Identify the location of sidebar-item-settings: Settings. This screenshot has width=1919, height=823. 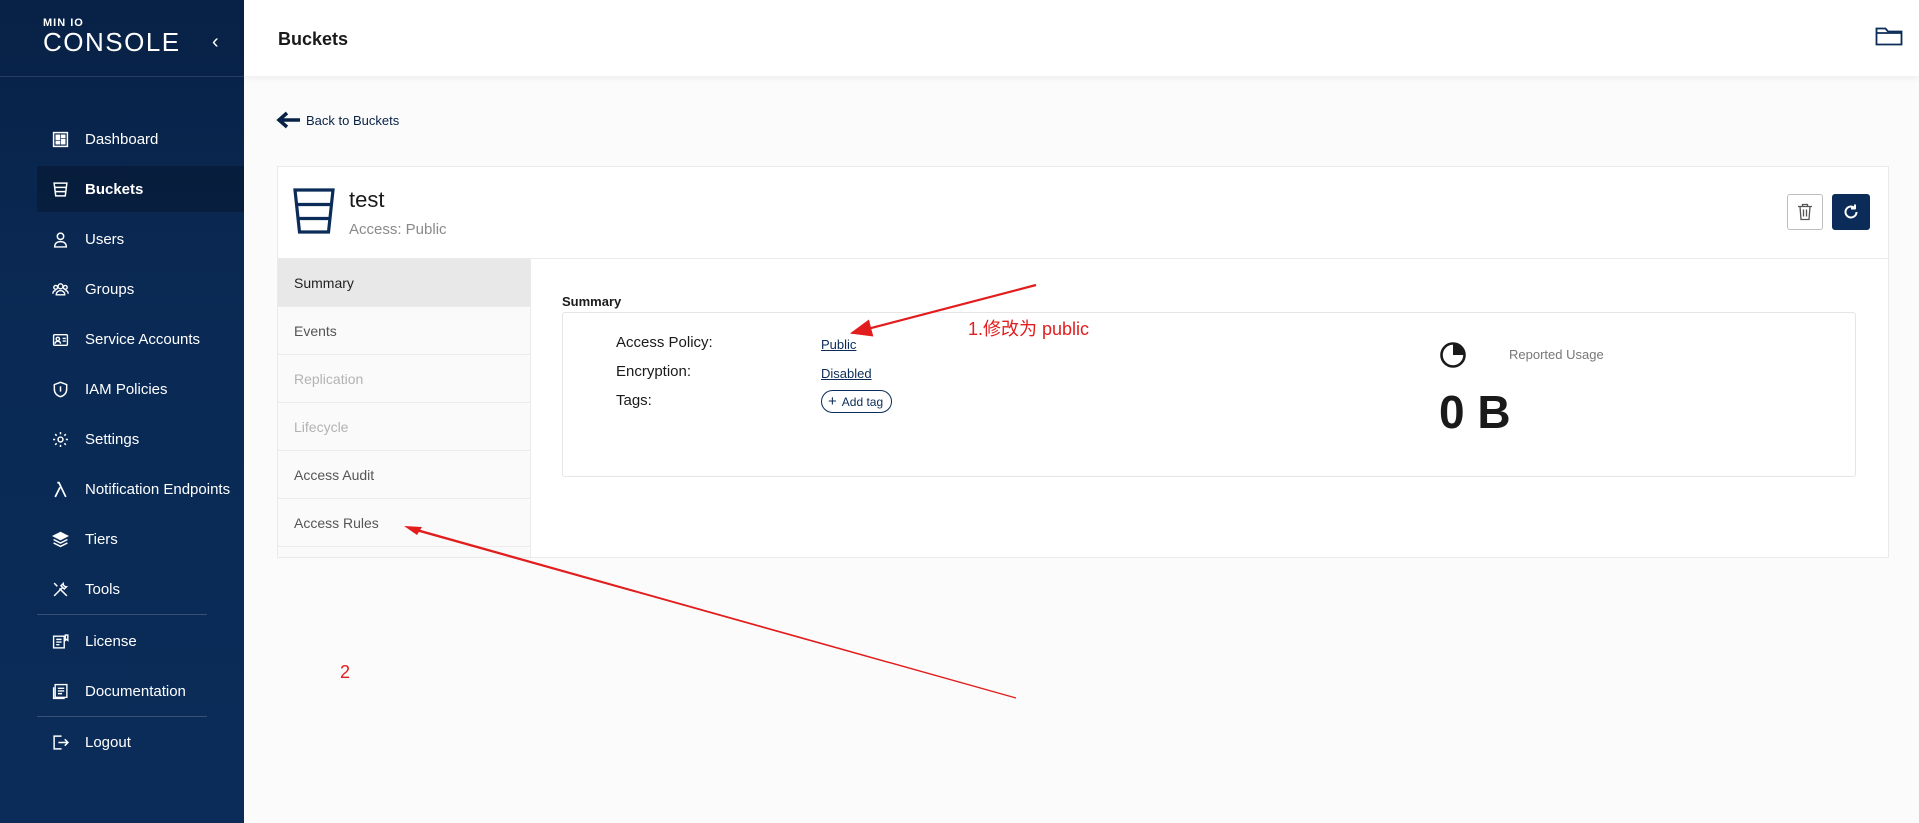
(140, 439).